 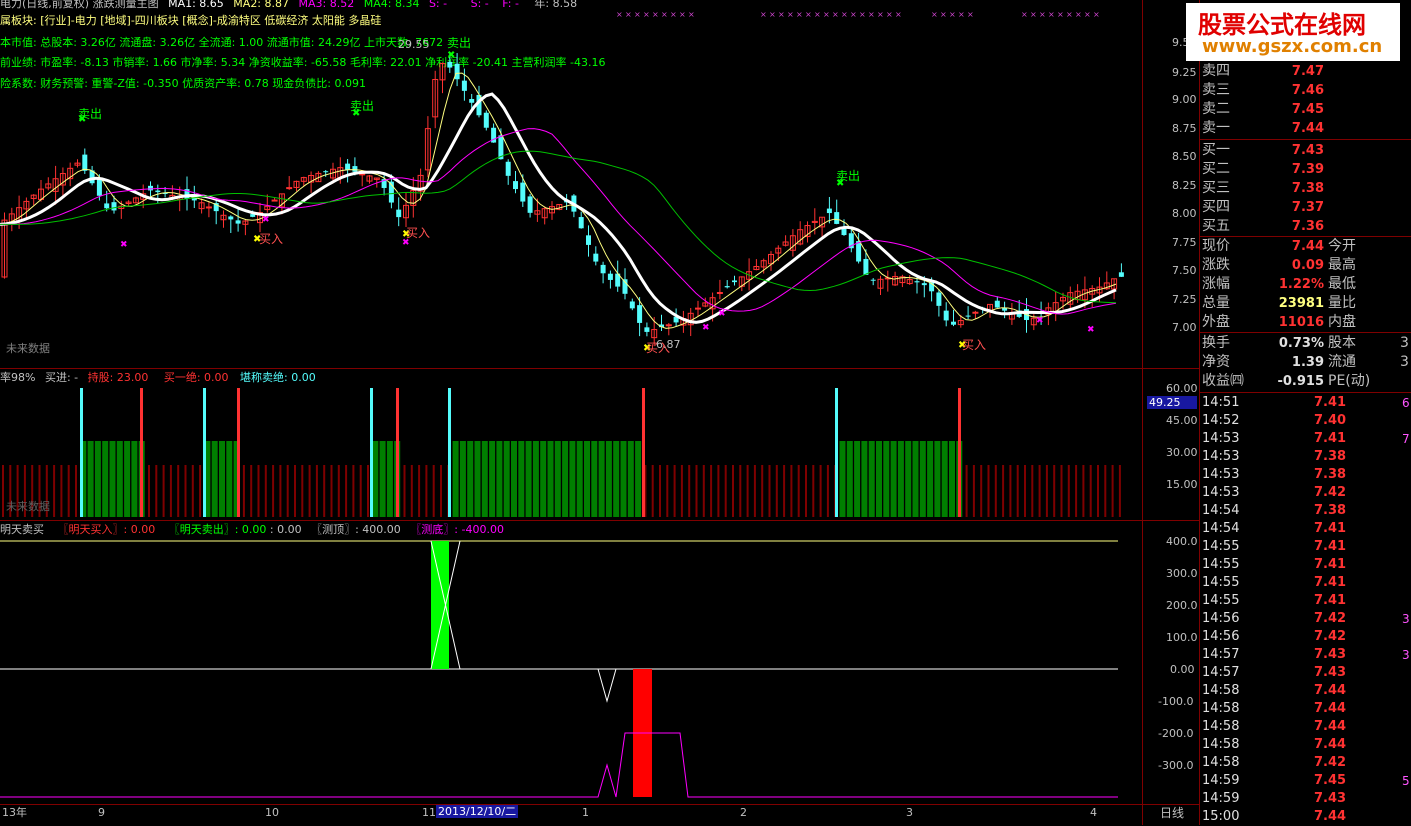 What do you see at coordinates (118, 377) in the screenshot?
I see `sub1-hold: 持股: 23.00` at bounding box center [118, 377].